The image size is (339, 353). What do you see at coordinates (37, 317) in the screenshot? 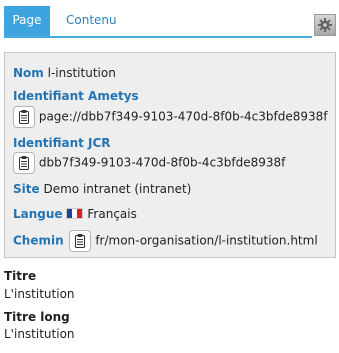
I see `field-titre-long-label: Titre long` at bounding box center [37, 317].